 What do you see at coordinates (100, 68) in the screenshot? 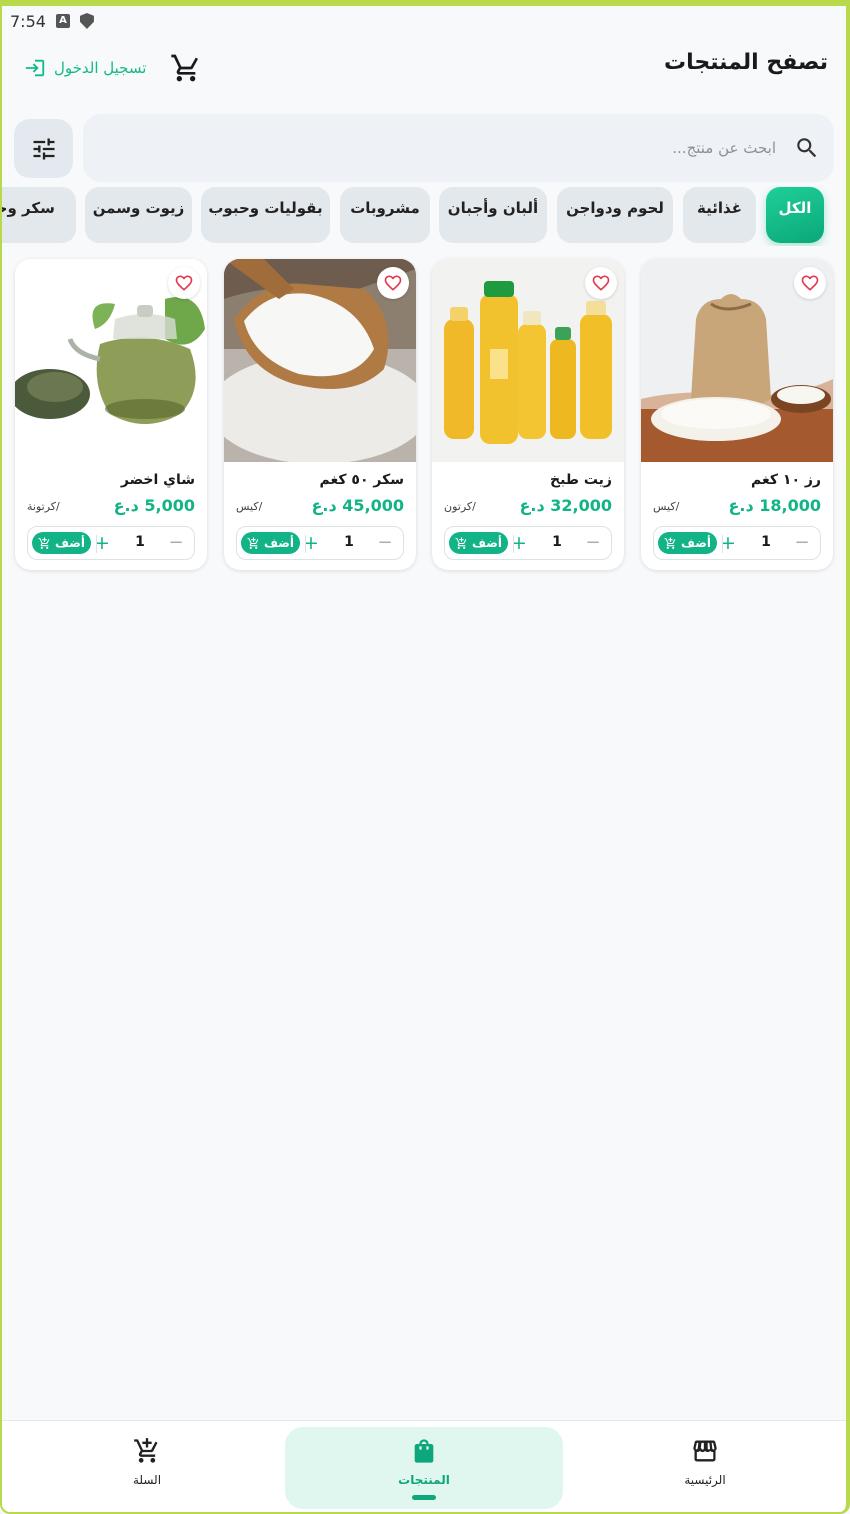
I see `login-label: تسجيل الدخول` at bounding box center [100, 68].